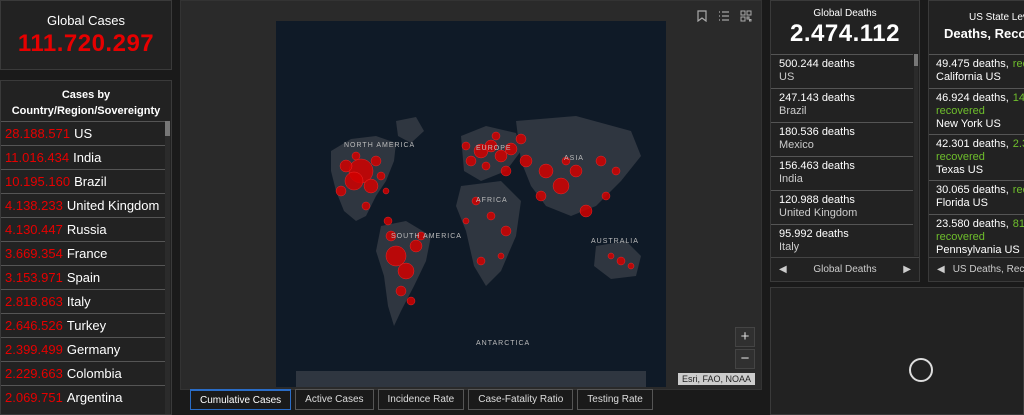  I want to click on death-location: United Kingdom, so click(818, 213).